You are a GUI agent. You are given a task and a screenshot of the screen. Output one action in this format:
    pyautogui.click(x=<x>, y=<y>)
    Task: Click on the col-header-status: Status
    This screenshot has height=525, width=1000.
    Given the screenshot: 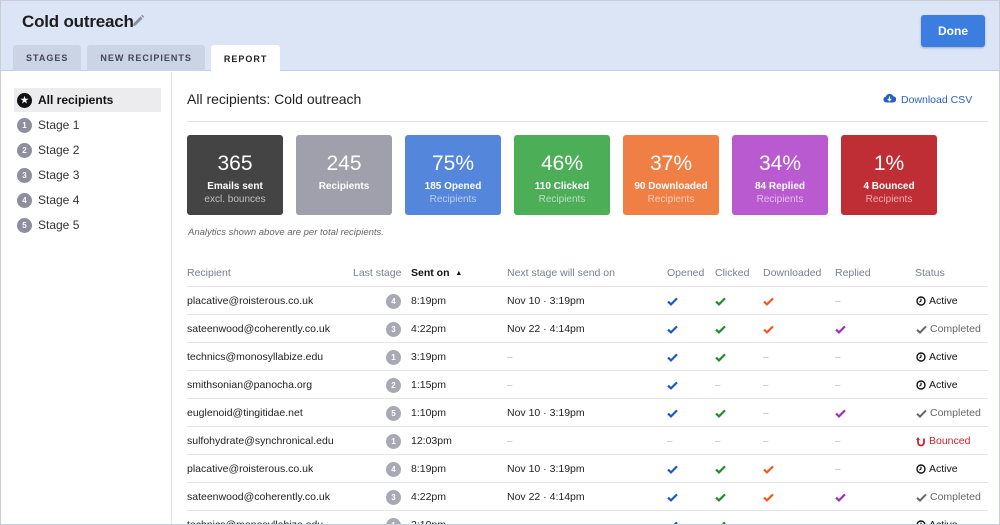 What is the action you would take?
    pyautogui.click(x=930, y=273)
    